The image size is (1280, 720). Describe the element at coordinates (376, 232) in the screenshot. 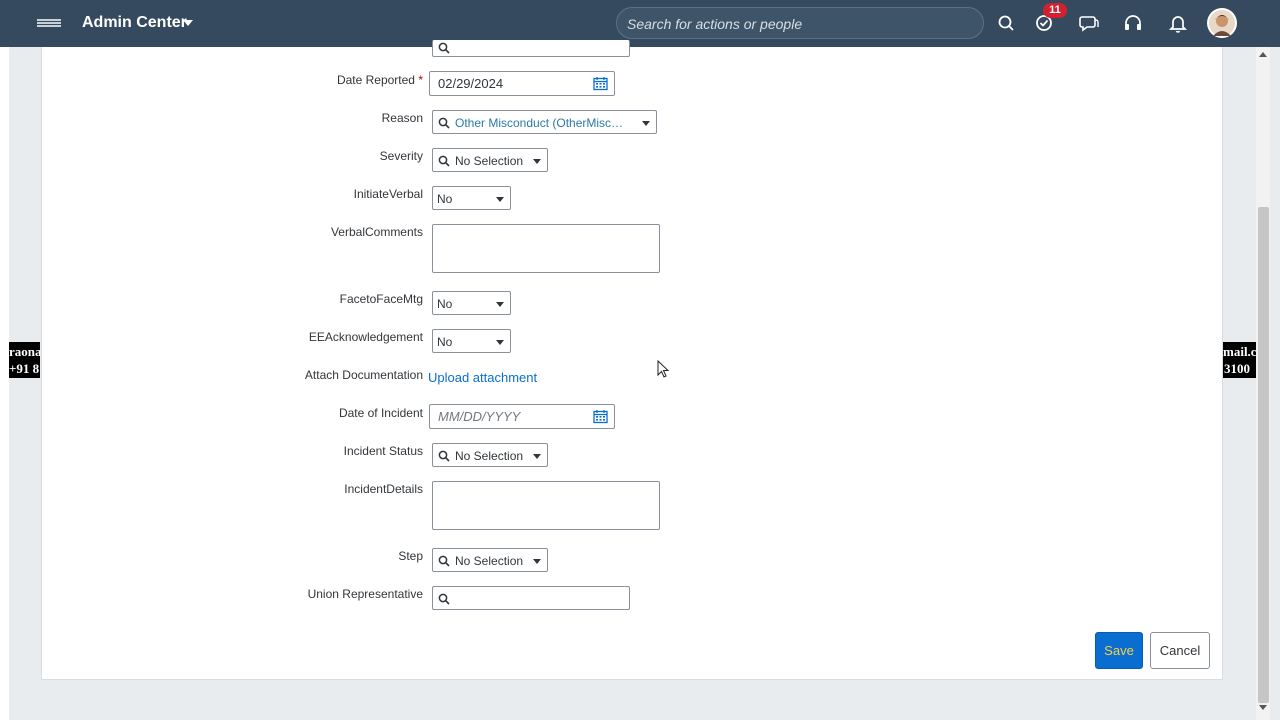

I see `verbal-comments-label: VerbalComments` at that location.